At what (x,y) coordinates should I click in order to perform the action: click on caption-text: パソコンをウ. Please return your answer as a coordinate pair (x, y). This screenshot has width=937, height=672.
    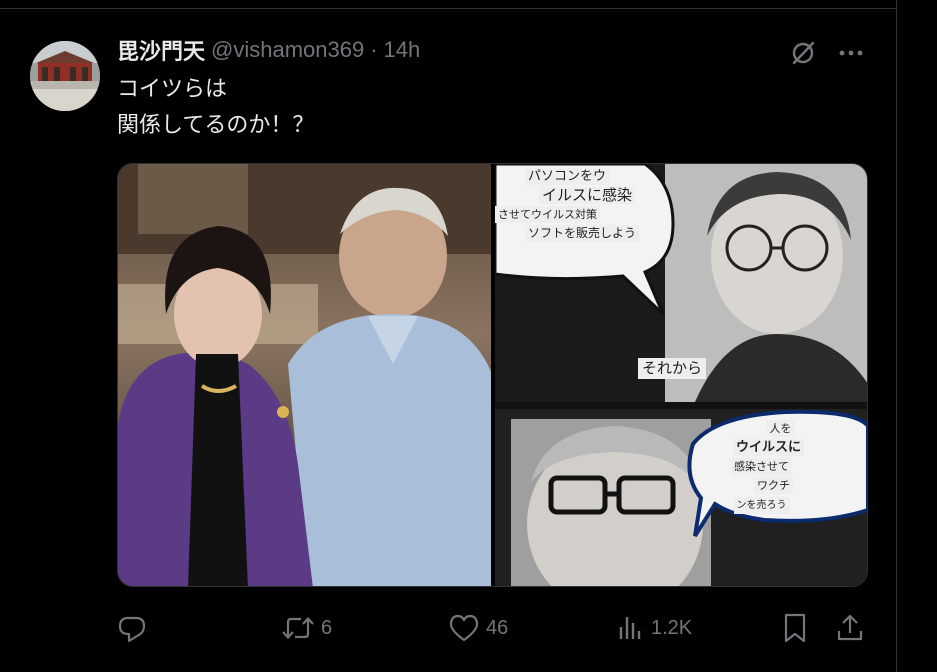
    Looking at the image, I should click on (567, 176).